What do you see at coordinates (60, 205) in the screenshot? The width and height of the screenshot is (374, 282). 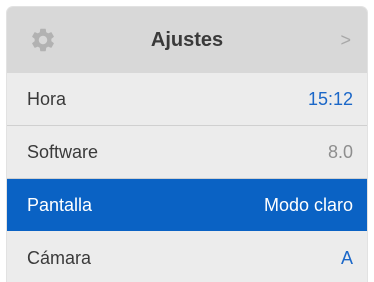 I see `setting-label: Pantalla` at bounding box center [60, 205].